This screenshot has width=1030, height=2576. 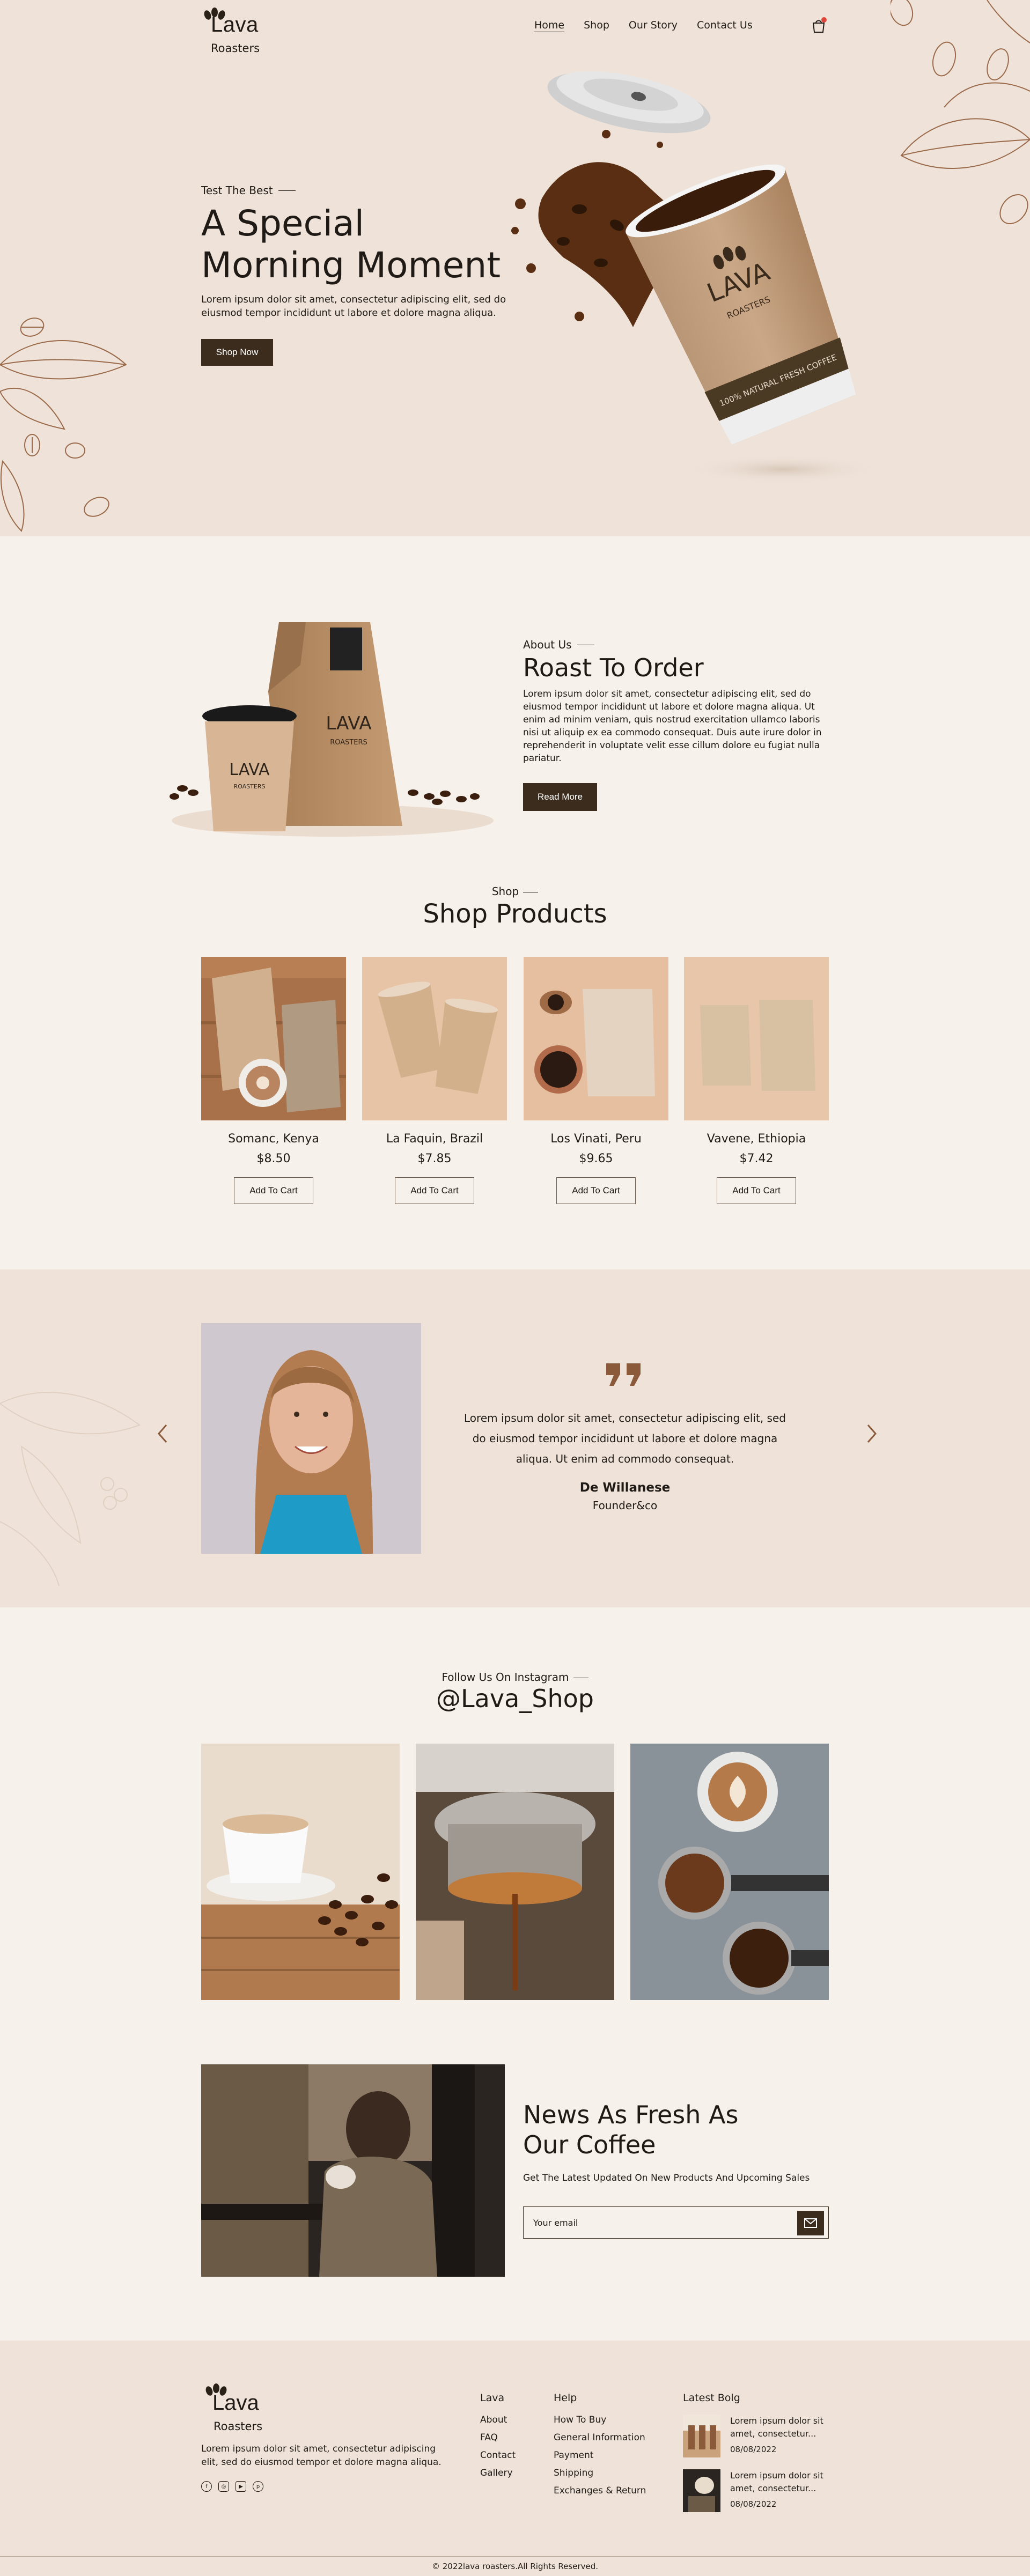 I want to click on product-price: $8.50, so click(x=274, y=1158).